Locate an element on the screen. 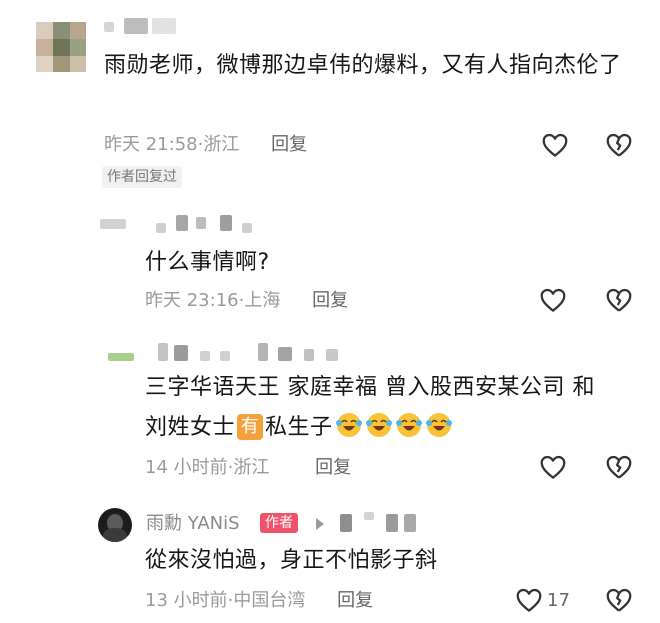 The height and width of the screenshot is (623, 660). comment-text: 三字华语天王 家庭幸福 曾入股西安某公司 和 刘姓女士有私生子 is located at coordinates (395, 408).